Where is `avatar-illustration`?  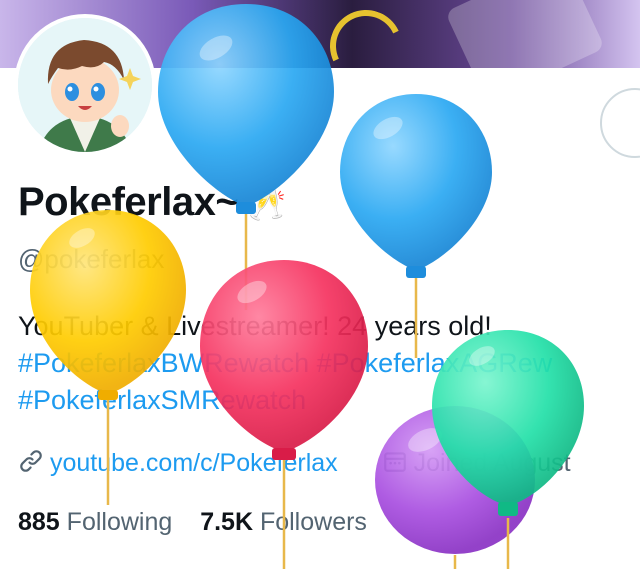 avatar-illustration is located at coordinates (85, 85).